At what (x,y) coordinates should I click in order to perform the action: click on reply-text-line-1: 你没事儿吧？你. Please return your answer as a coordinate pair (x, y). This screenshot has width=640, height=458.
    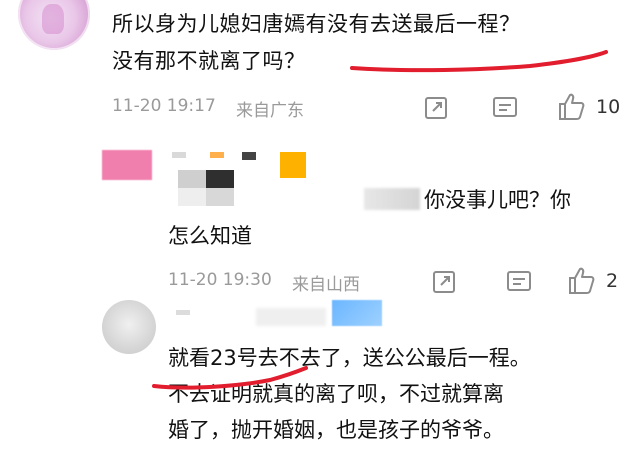
    Looking at the image, I should click on (497, 200).